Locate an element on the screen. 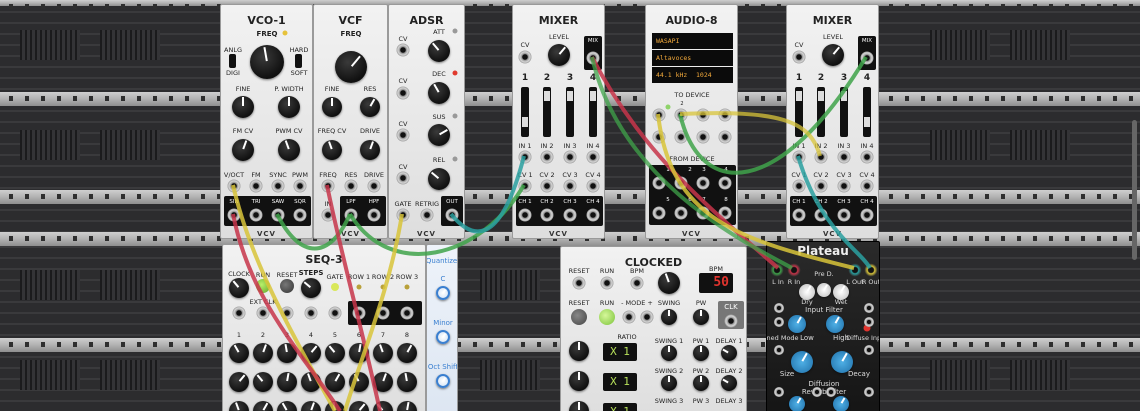 The image size is (1140, 411). sync-input-jack is located at coordinates (278, 186).